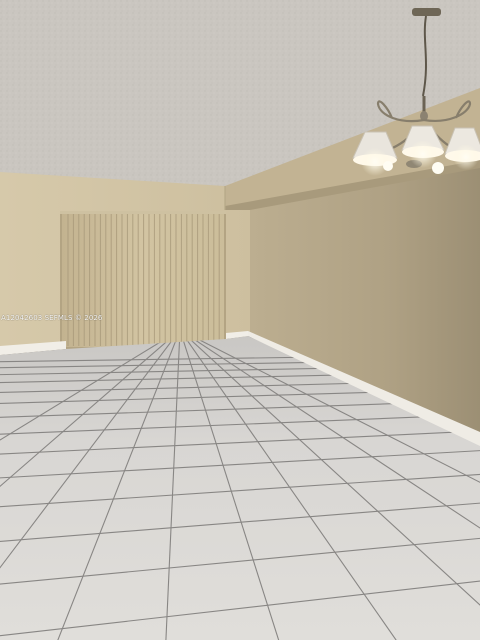 The width and height of the screenshot is (480, 640). Describe the element at coordinates (438, 168) in the screenshot. I see `lamp-shade-back-right` at that location.